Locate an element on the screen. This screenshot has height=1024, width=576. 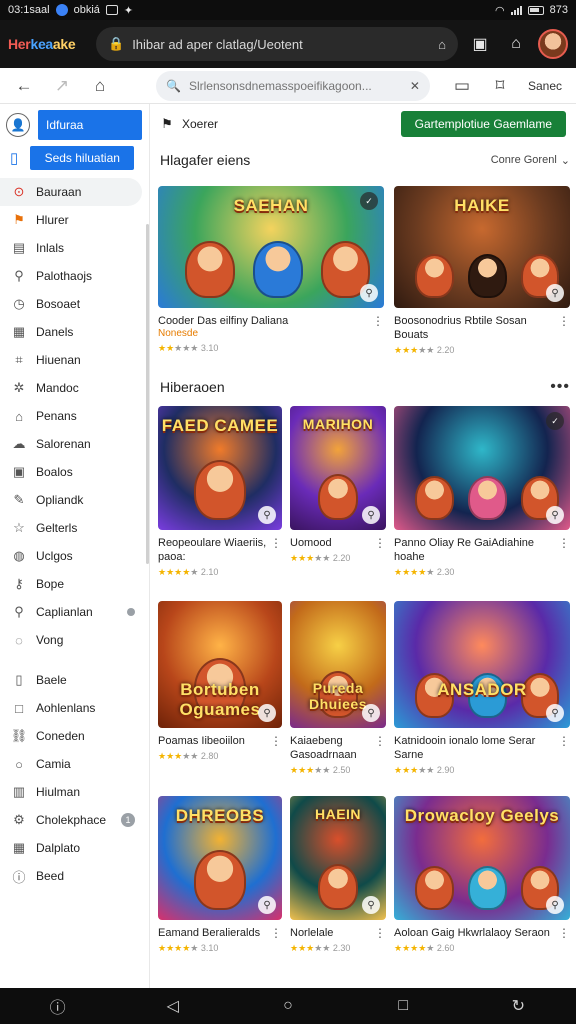
game-title: Eamand Beralieralds is located at coordinates (209, 933).